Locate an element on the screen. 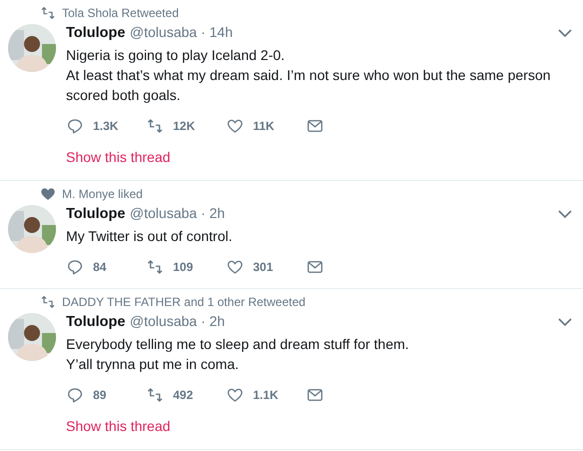  tweet-text: Nigeria is going to play Iceland 2-0. is located at coordinates (176, 55).